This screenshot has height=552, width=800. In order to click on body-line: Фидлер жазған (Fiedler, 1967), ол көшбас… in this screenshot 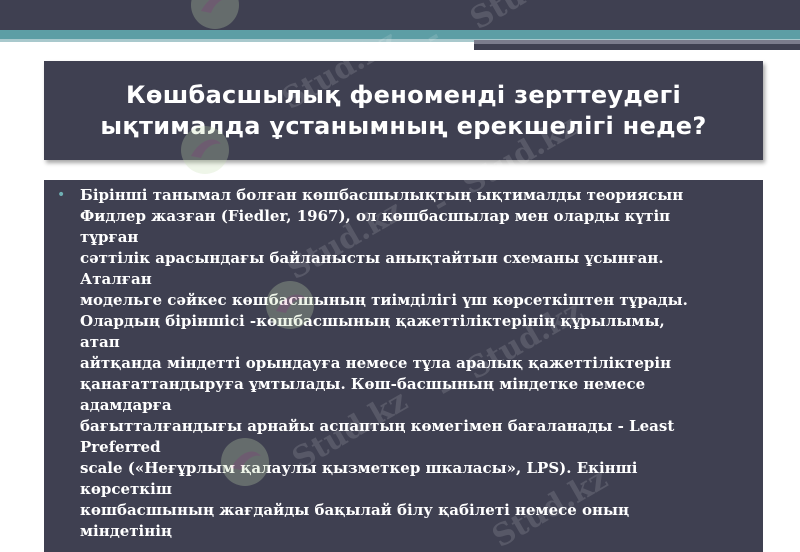, I will do `click(375, 216)`.